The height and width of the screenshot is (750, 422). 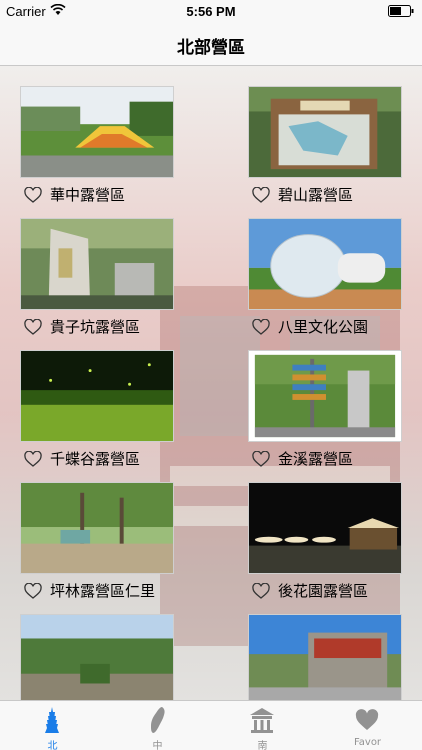 What do you see at coordinates (323, 591) in the screenshot?
I see `campsite-name: 後花園露營區` at bounding box center [323, 591].